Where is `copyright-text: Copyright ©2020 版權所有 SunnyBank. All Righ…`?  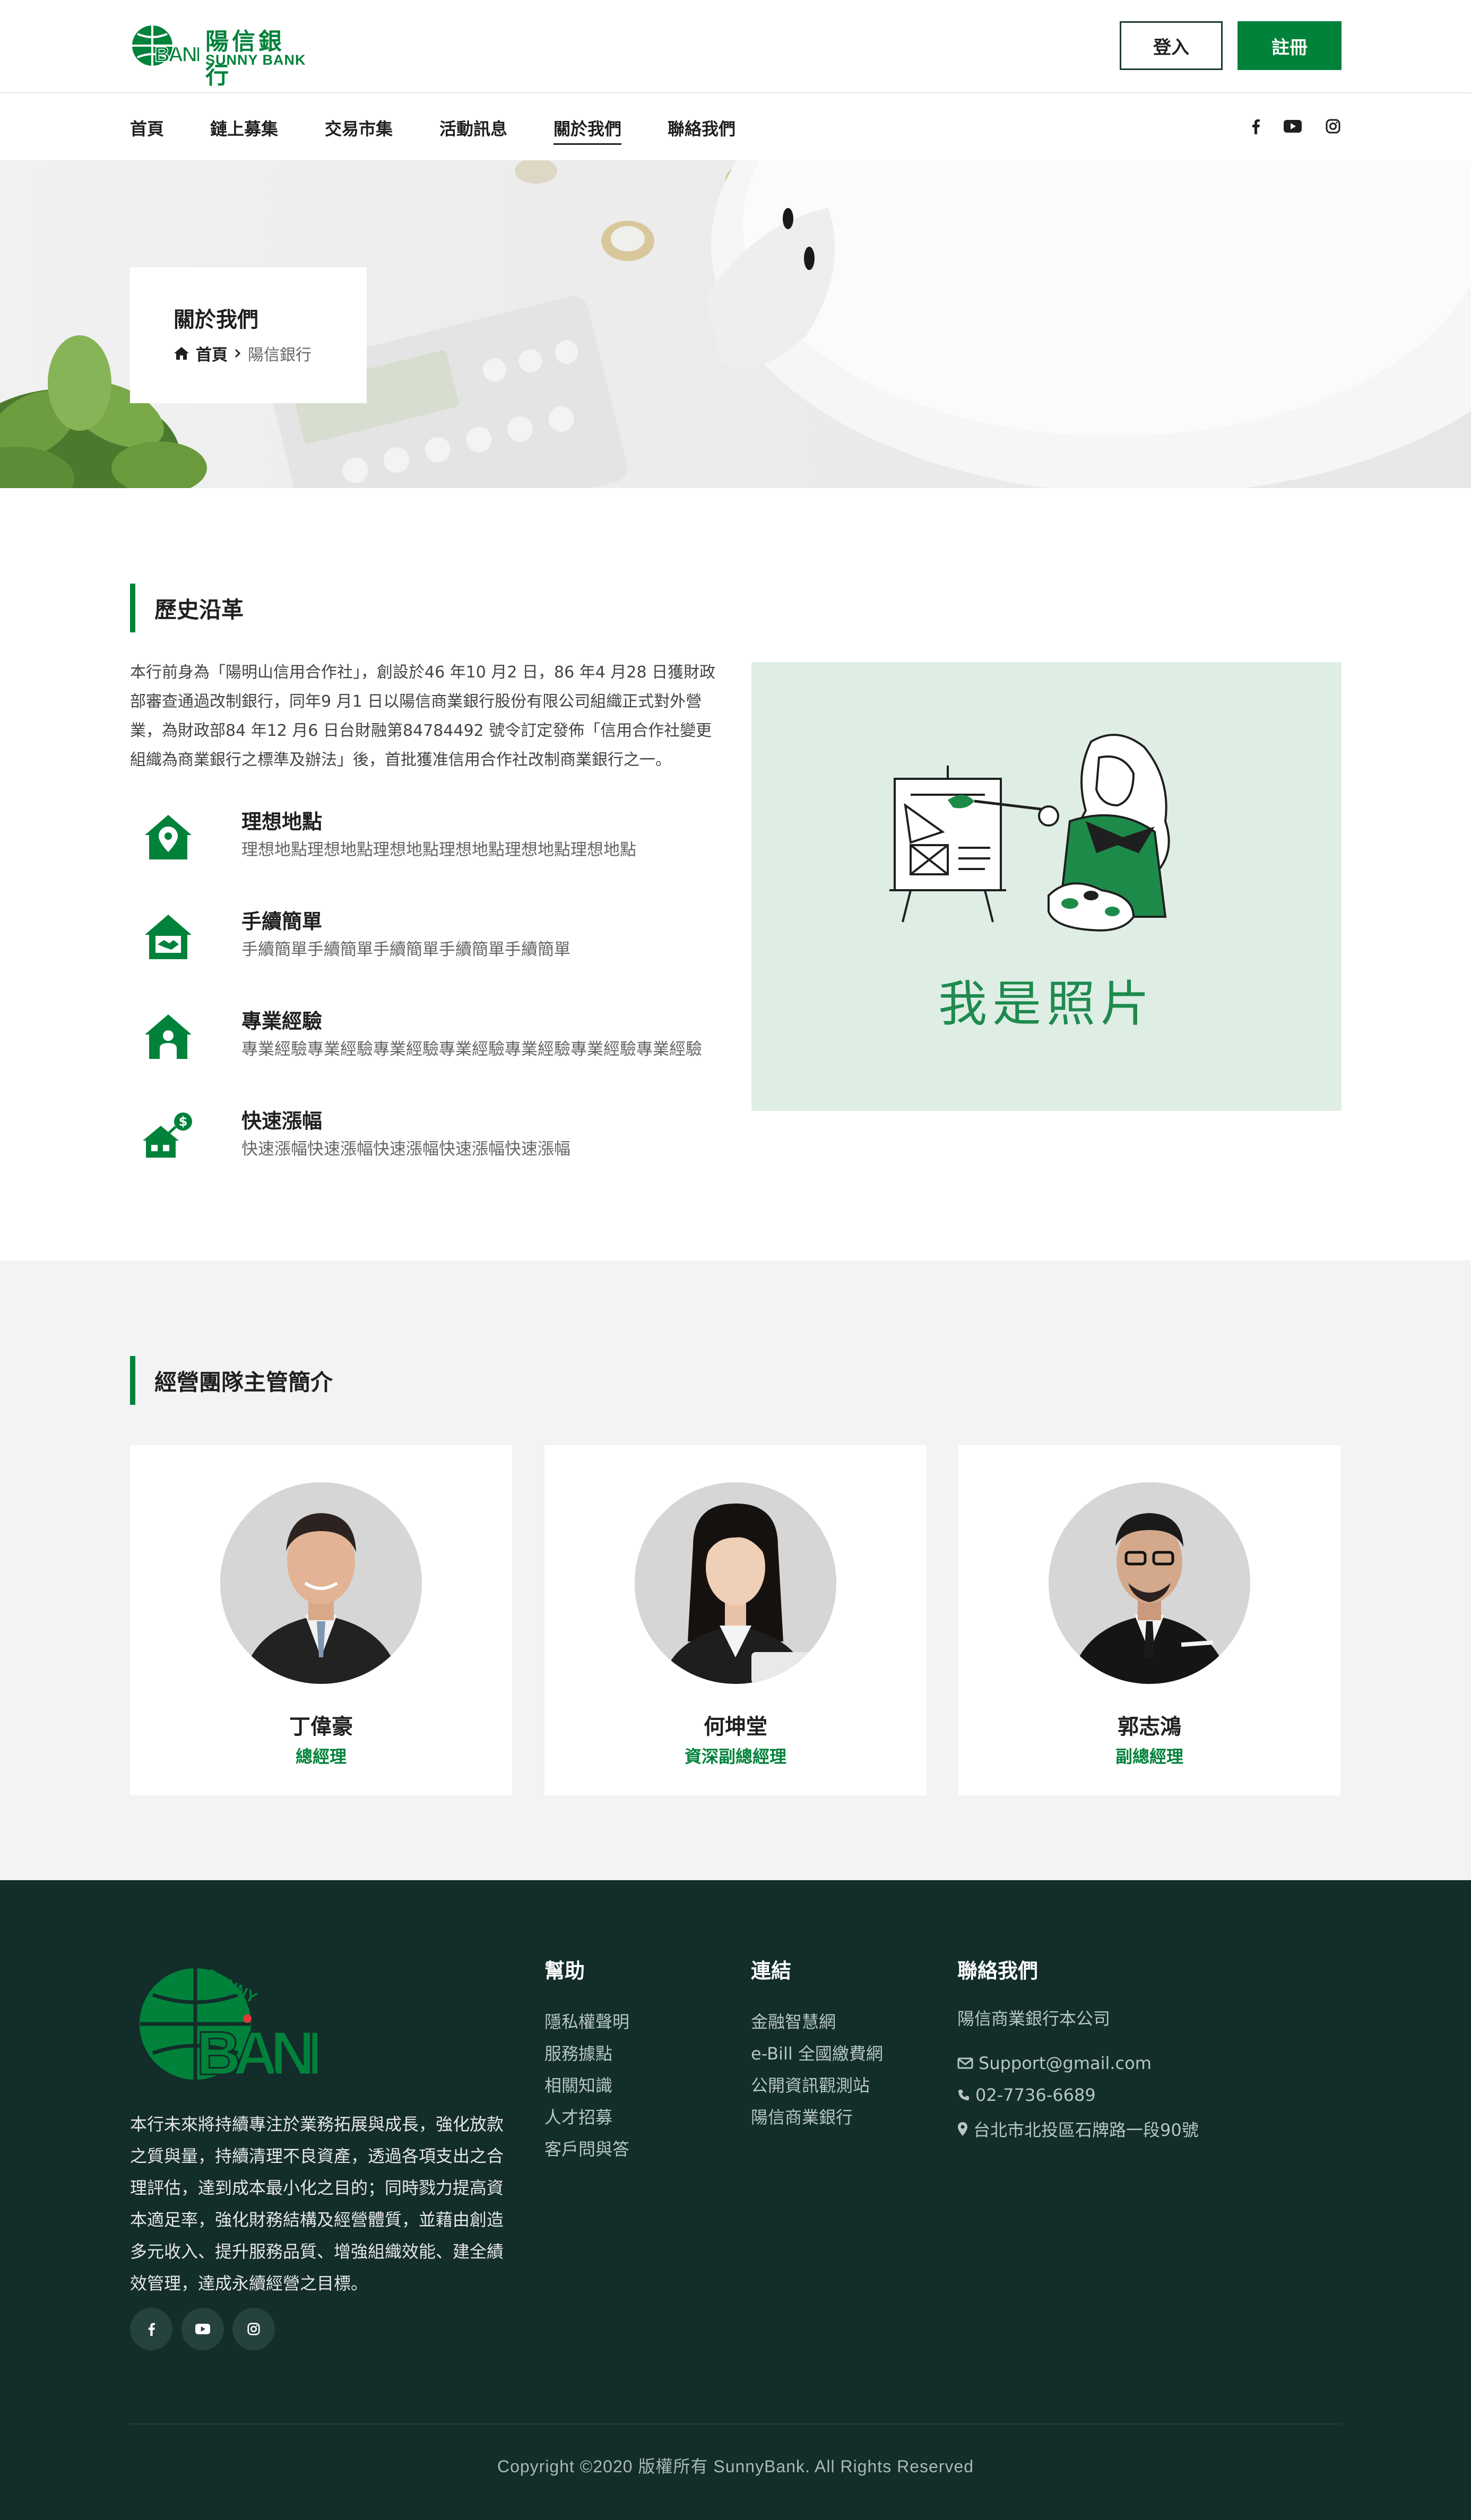
copyright-text: Copyright ©2020 版權所有 SunnyBank. All Righ… is located at coordinates (735, 2466).